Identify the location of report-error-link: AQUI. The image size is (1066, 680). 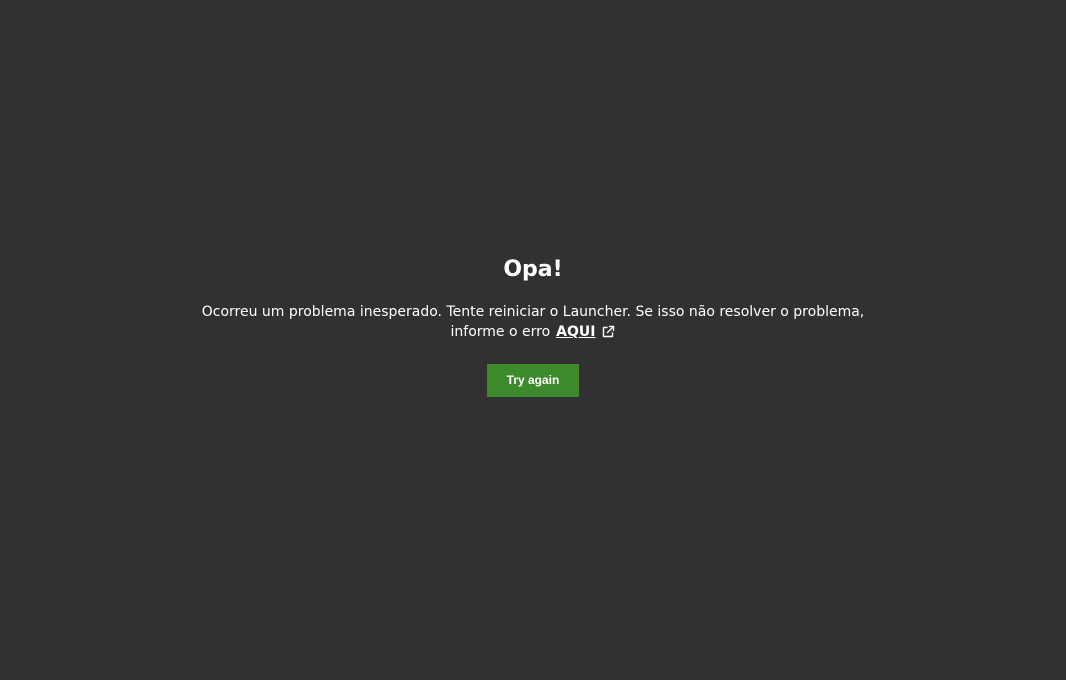
(585, 332).